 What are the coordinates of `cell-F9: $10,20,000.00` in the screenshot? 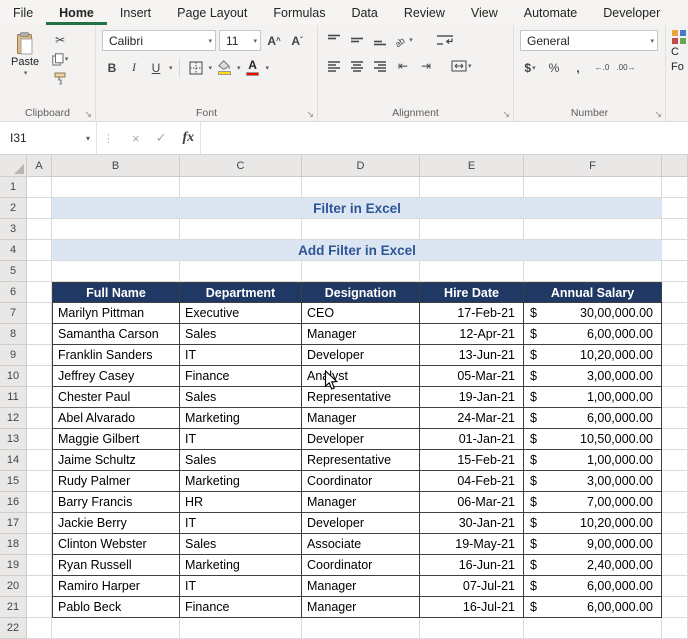 It's located at (593, 355).